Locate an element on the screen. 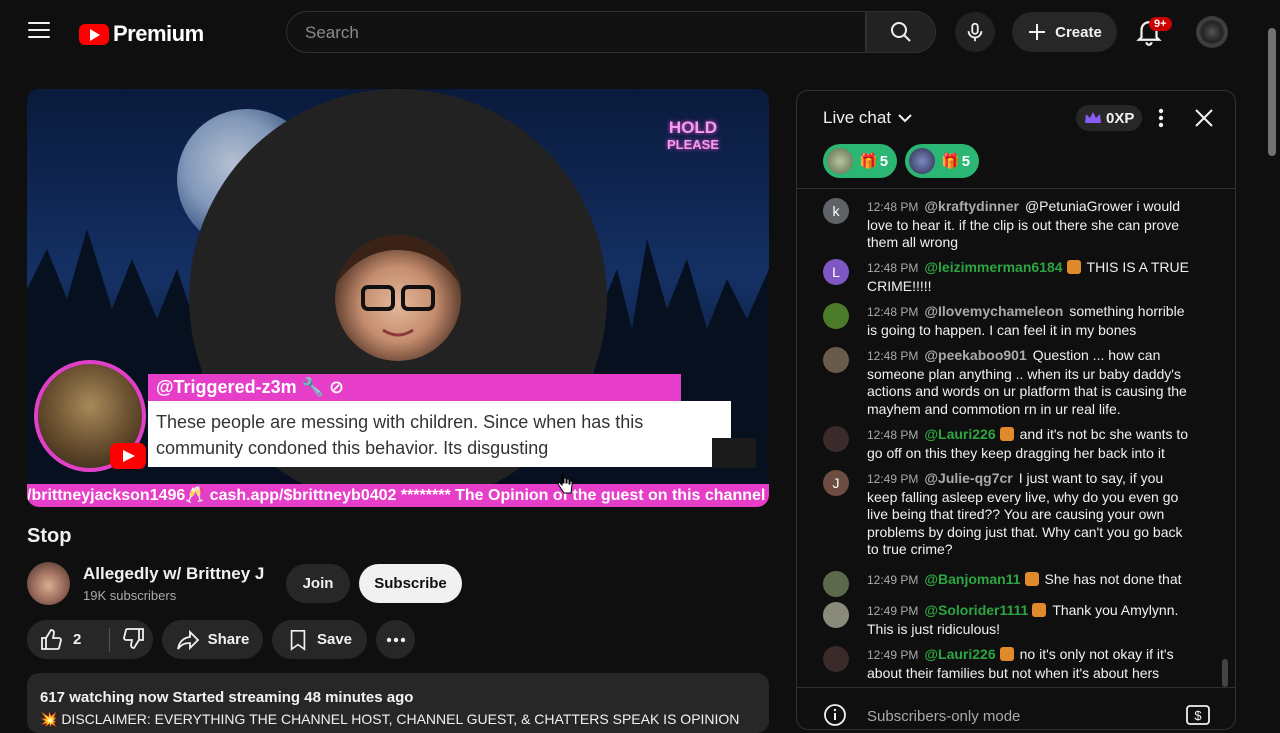 The width and height of the screenshot is (1280, 733). create-label: Create is located at coordinates (1078, 32).